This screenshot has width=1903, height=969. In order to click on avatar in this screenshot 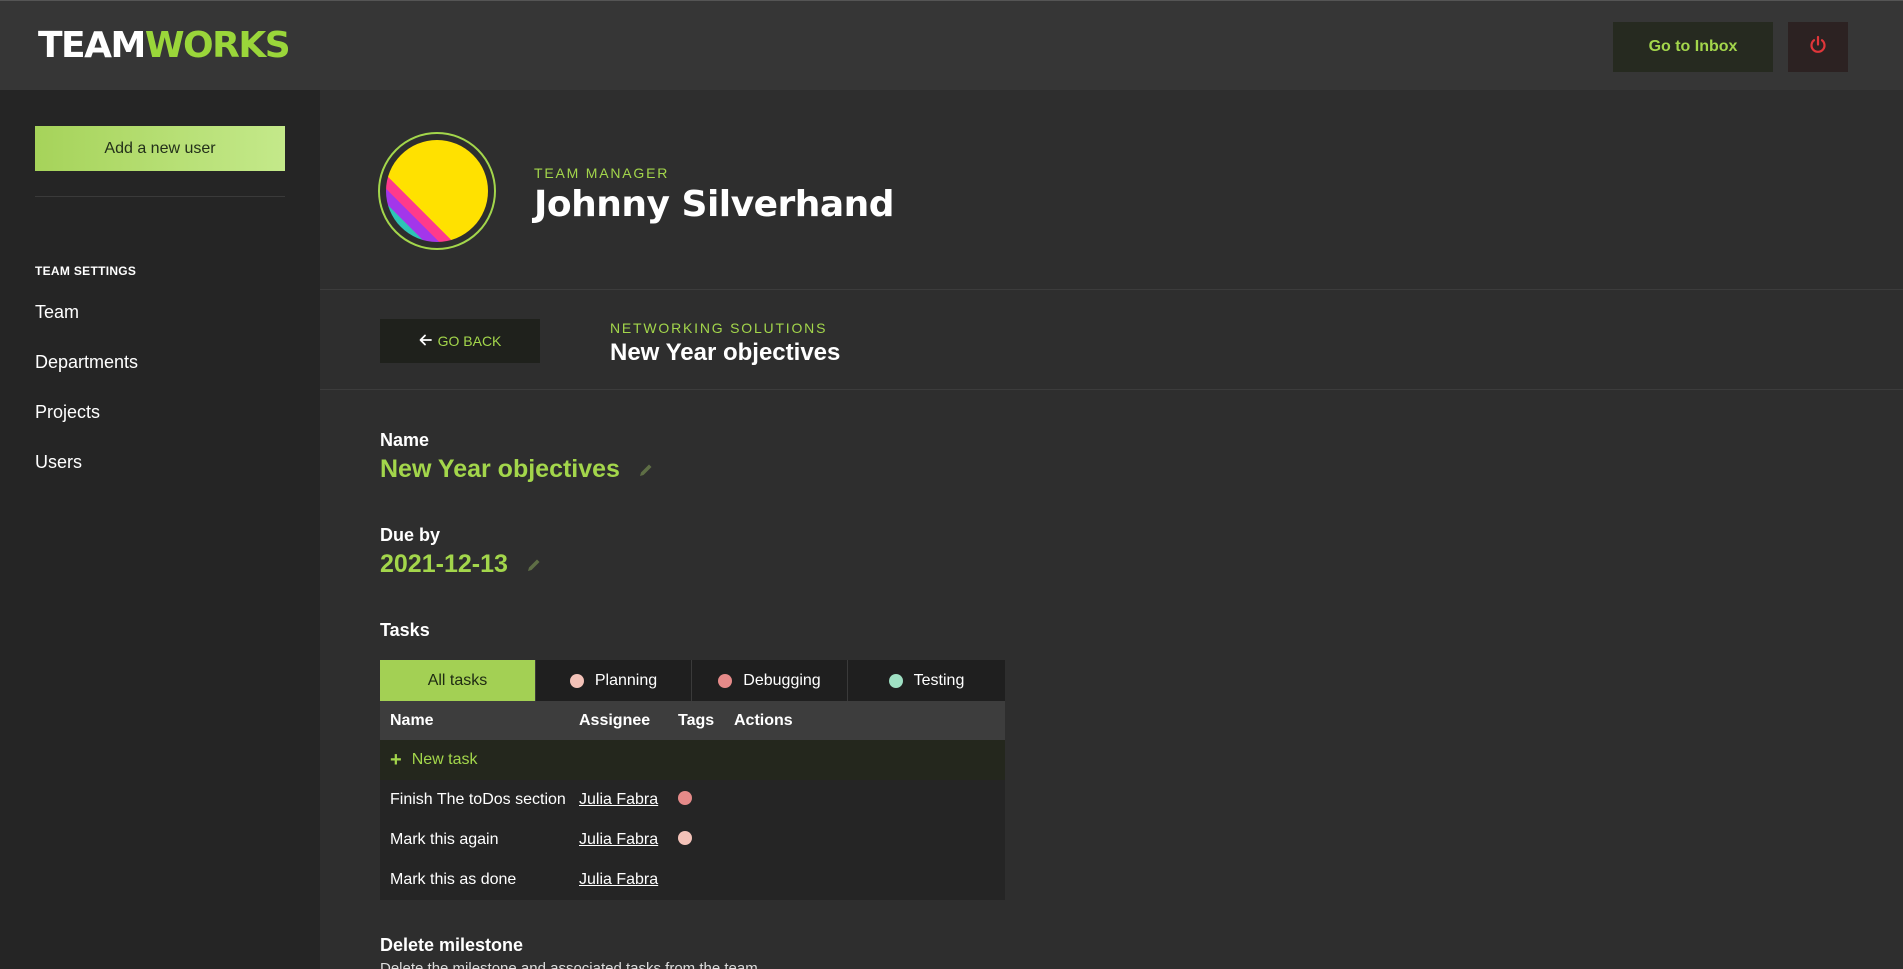, I will do `click(437, 191)`.